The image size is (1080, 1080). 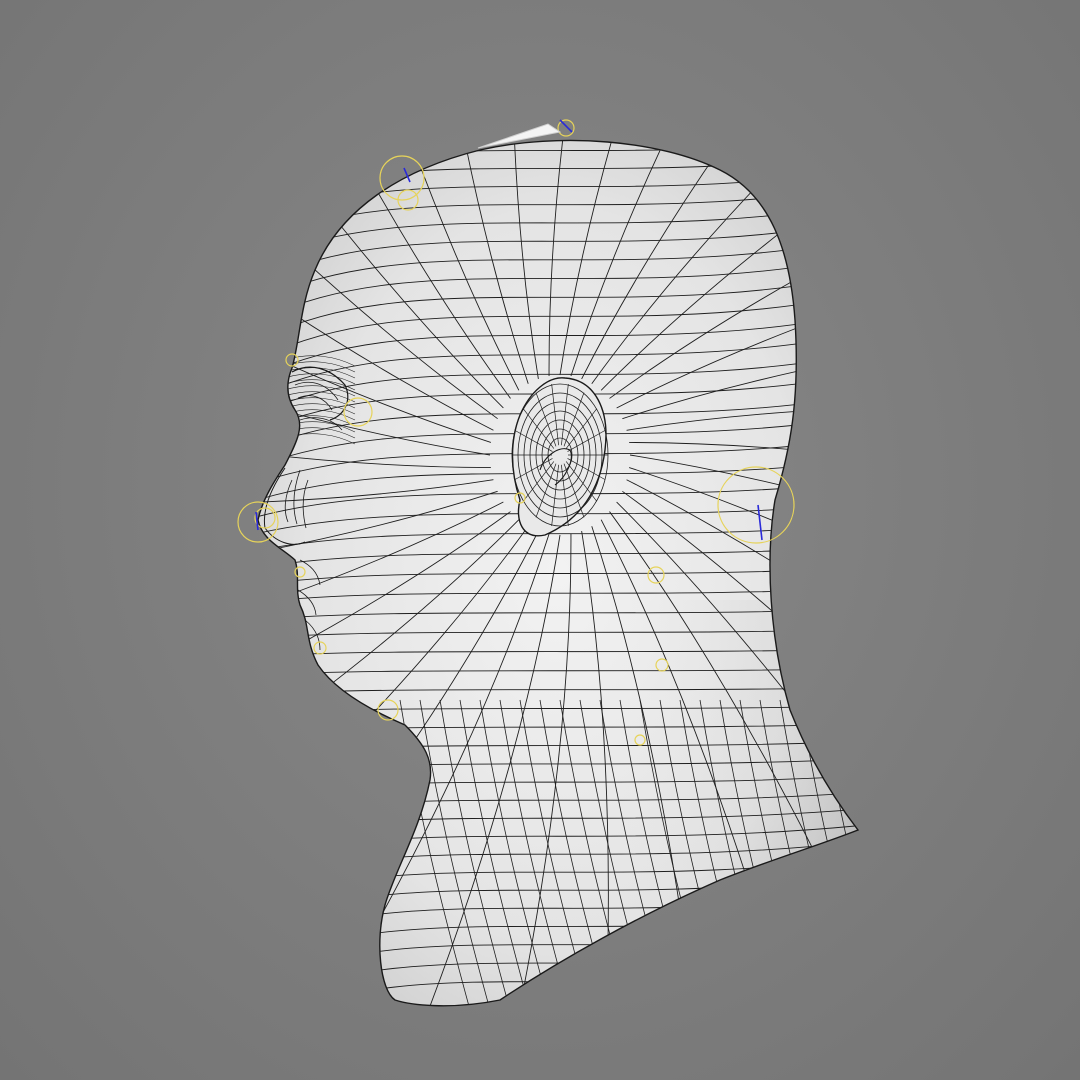 What do you see at coordinates (566, 128) in the screenshot?
I see `rig-control-circle` at bounding box center [566, 128].